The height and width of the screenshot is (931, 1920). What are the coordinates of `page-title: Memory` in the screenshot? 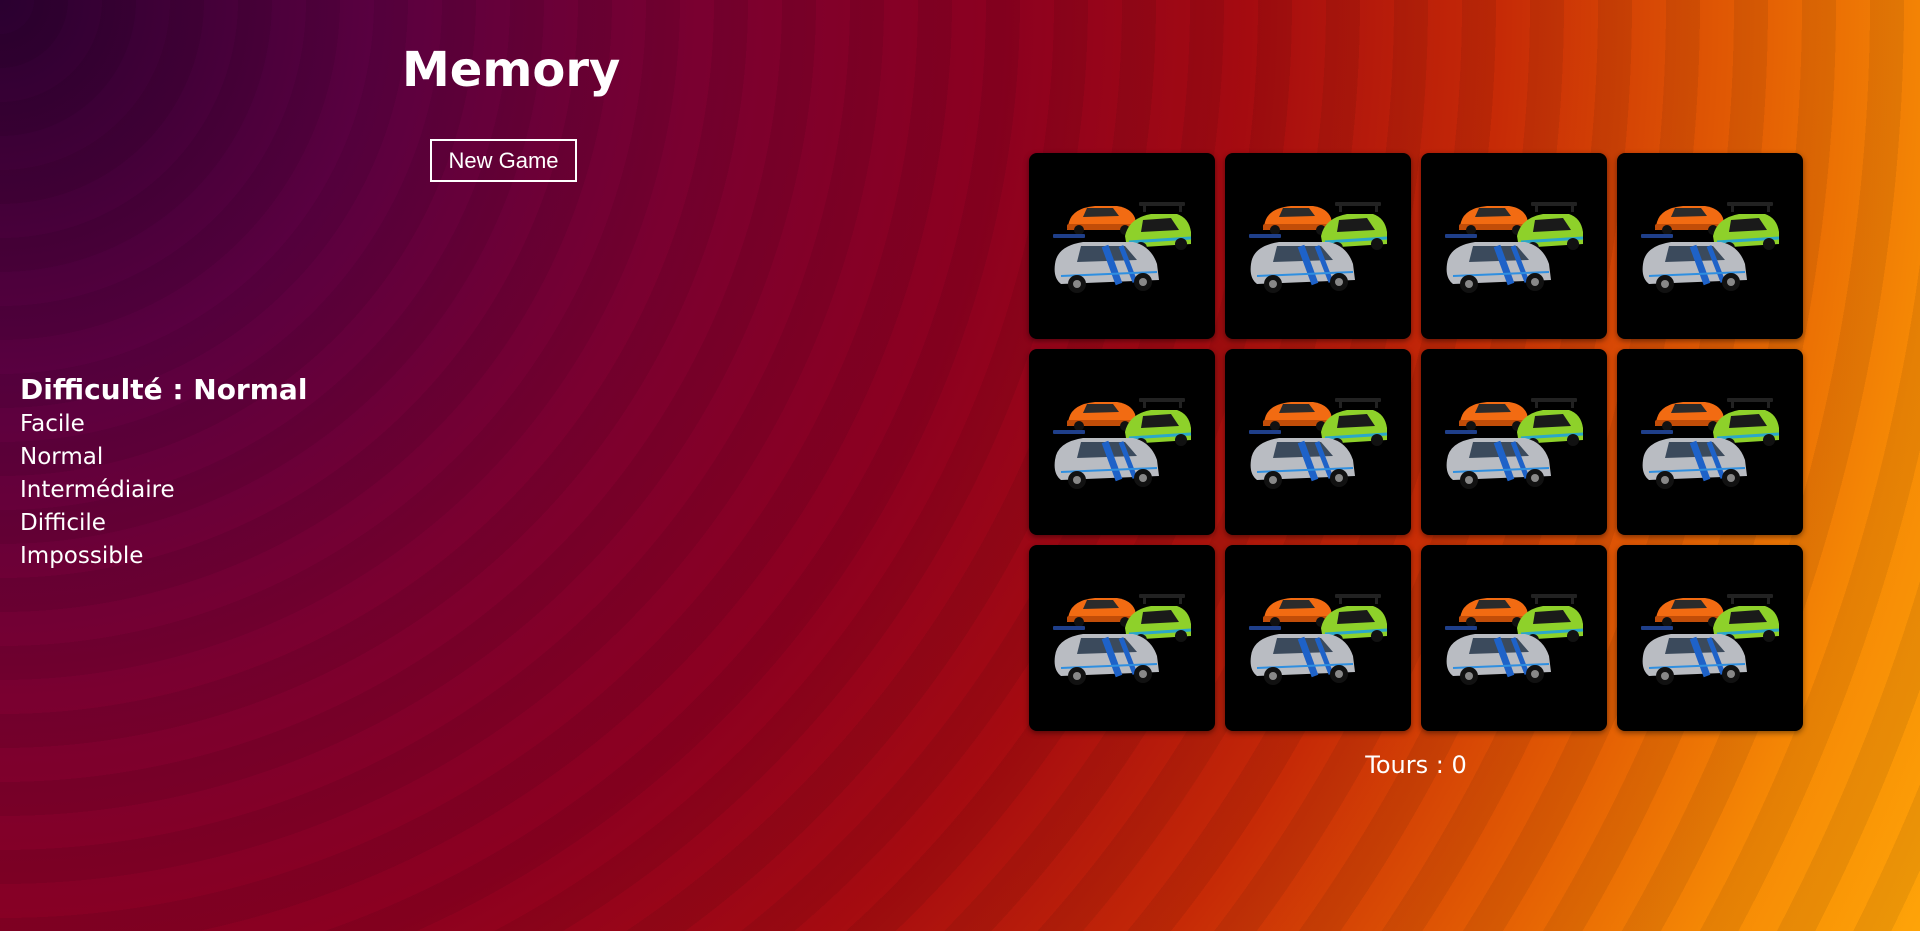 It's located at (511, 70).